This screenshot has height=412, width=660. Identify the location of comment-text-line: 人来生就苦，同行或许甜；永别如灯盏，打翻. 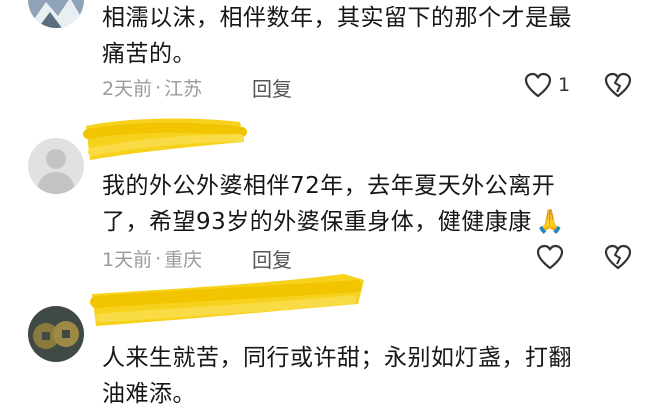
(337, 358).